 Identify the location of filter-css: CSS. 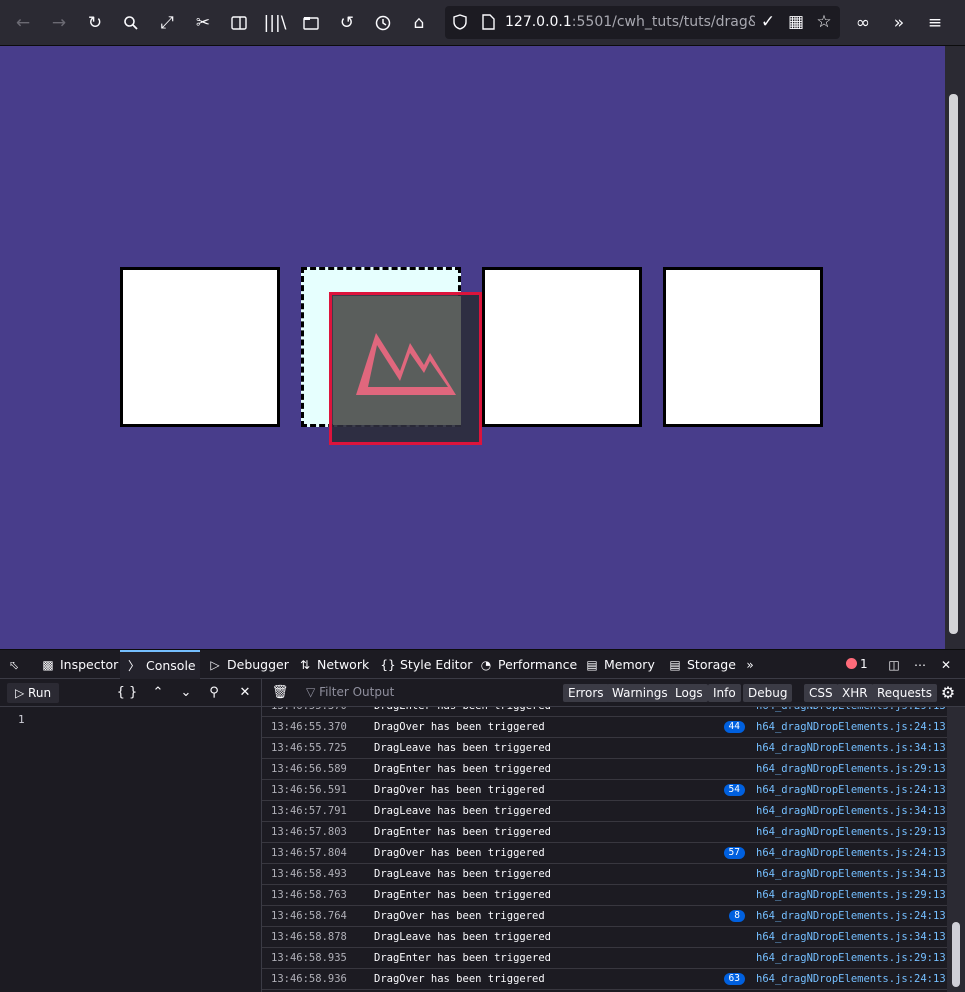
(821, 693).